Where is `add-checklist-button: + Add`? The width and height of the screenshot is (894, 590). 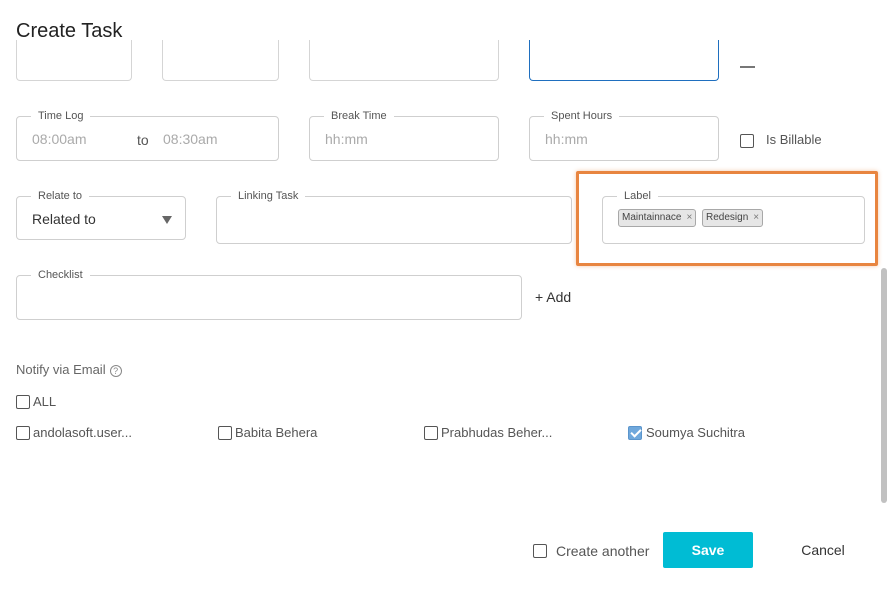 add-checklist-button: + Add is located at coordinates (553, 297).